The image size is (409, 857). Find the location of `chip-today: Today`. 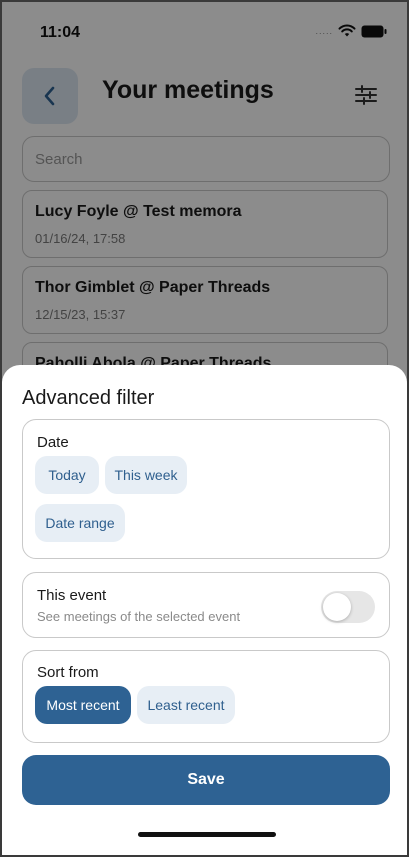

chip-today: Today is located at coordinates (67, 475).